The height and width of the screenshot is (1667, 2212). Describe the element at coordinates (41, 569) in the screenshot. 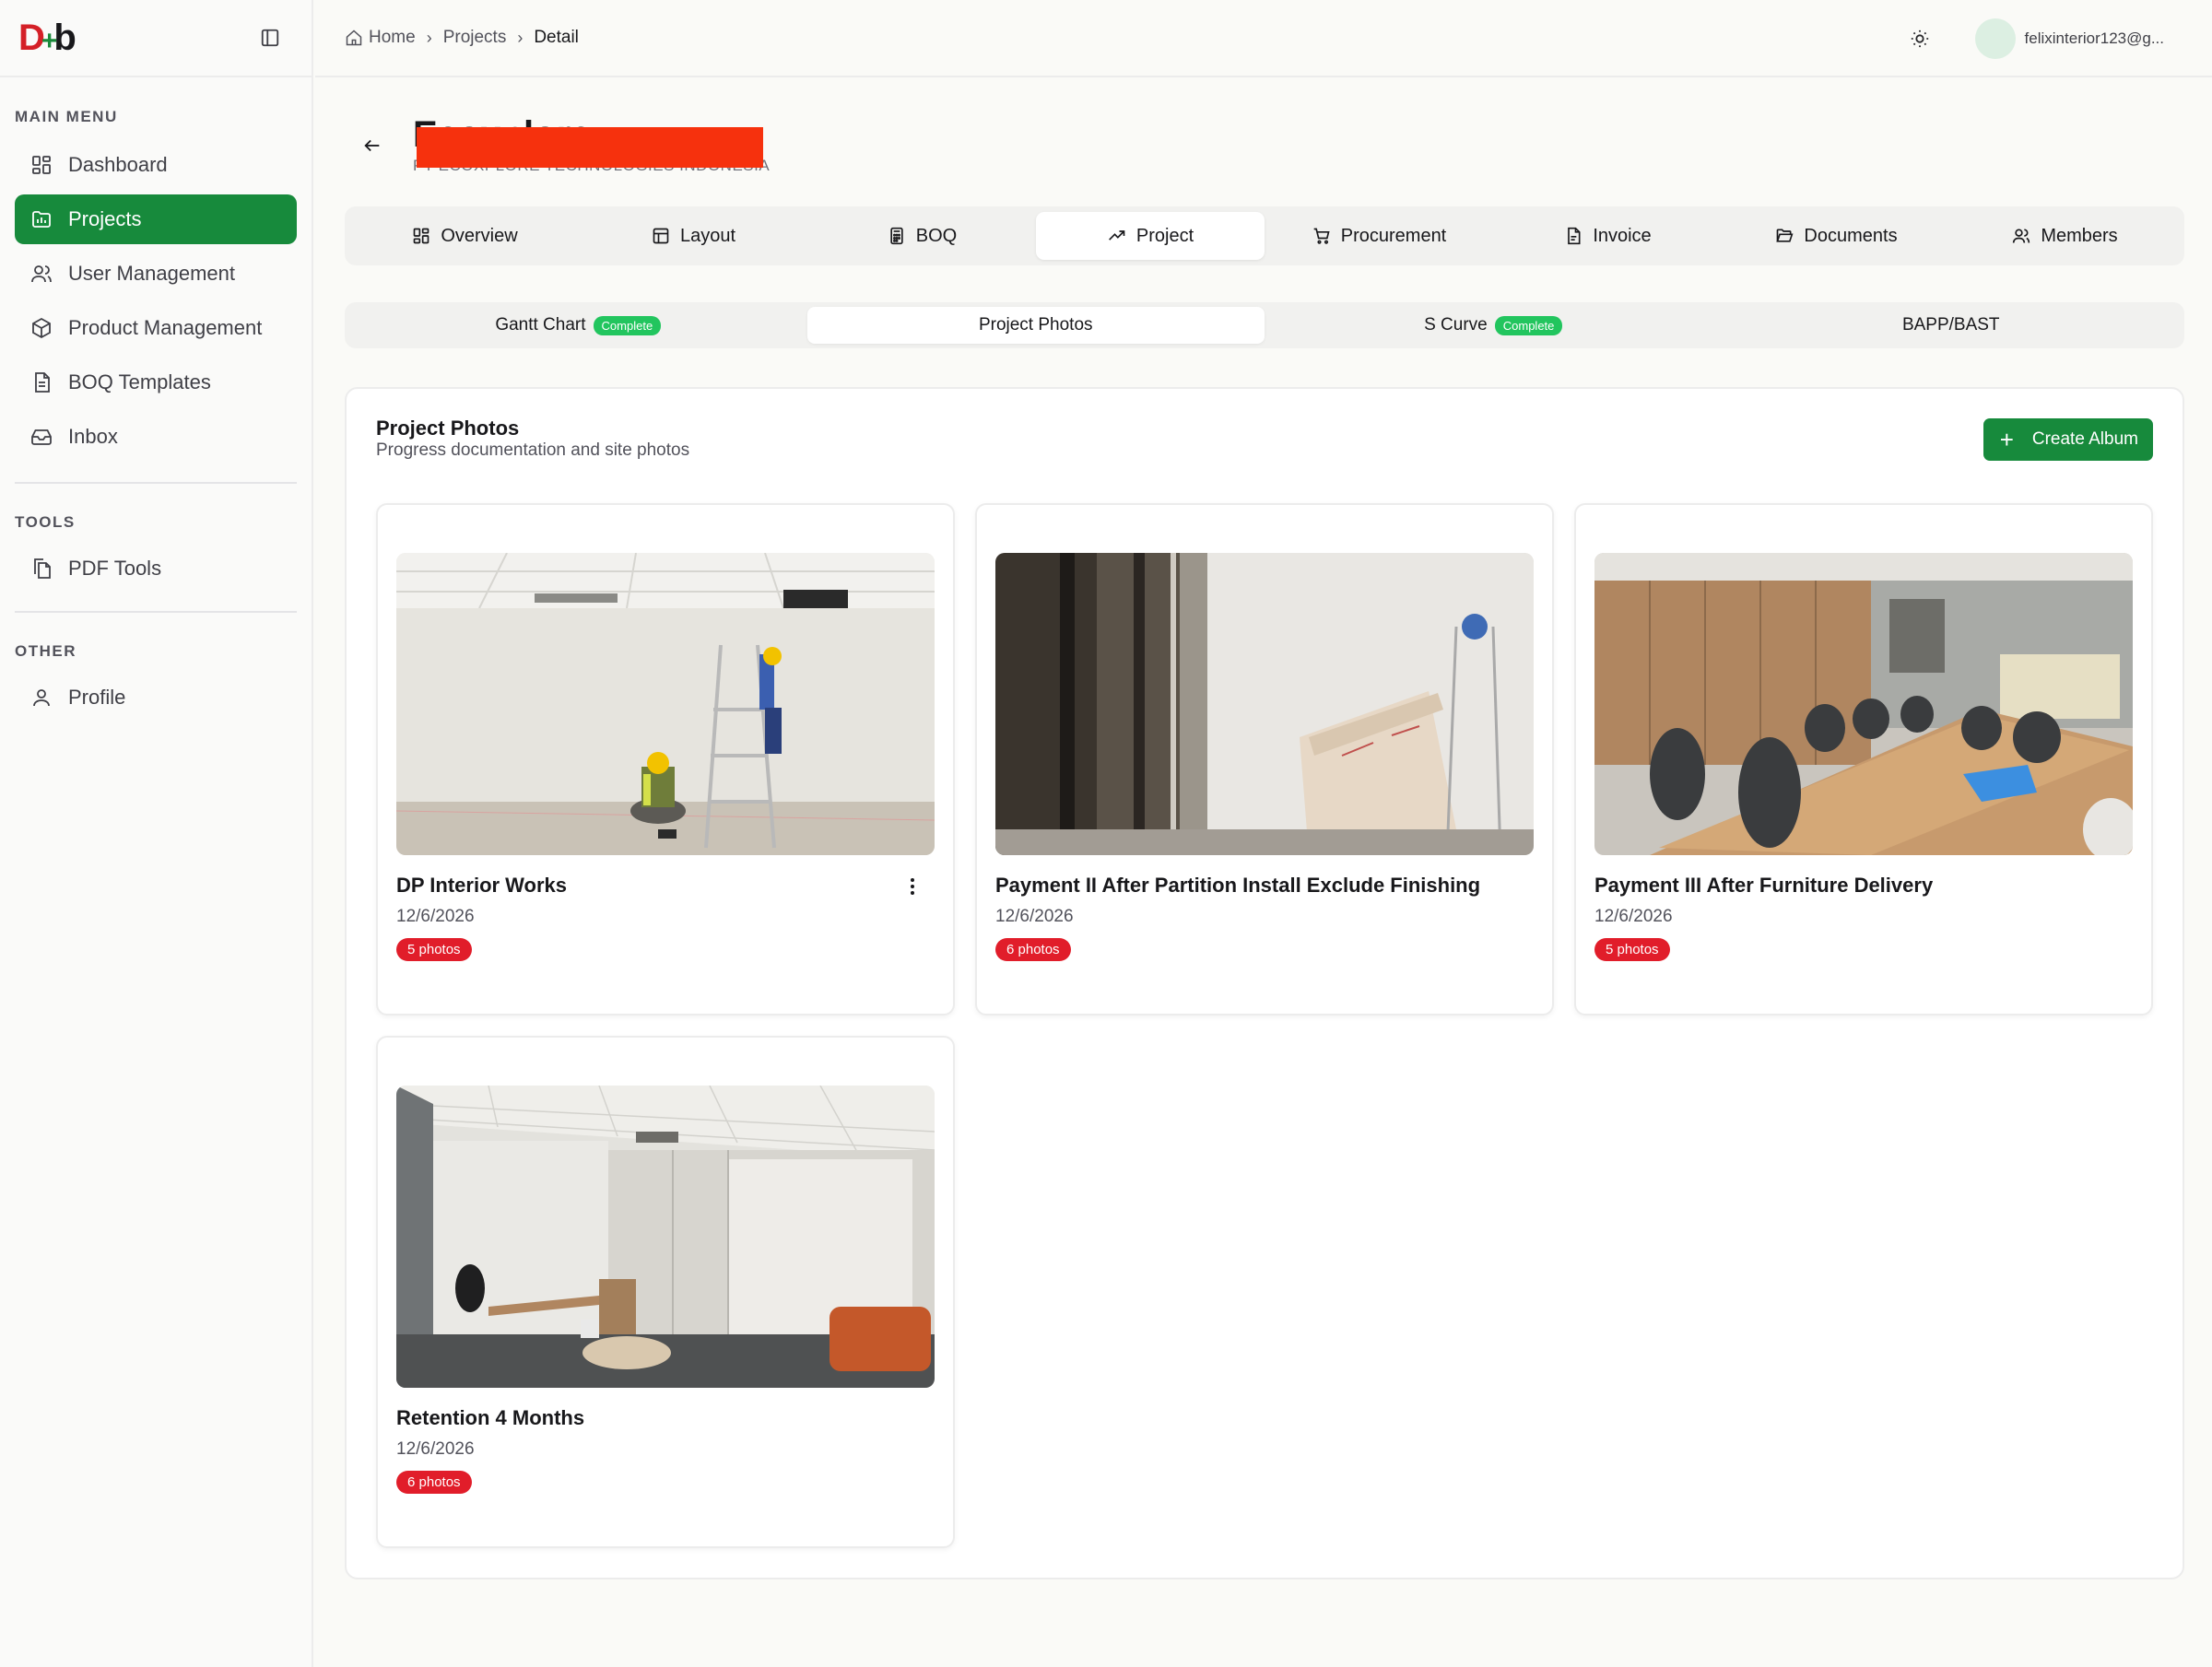

I see `files-icon` at that location.